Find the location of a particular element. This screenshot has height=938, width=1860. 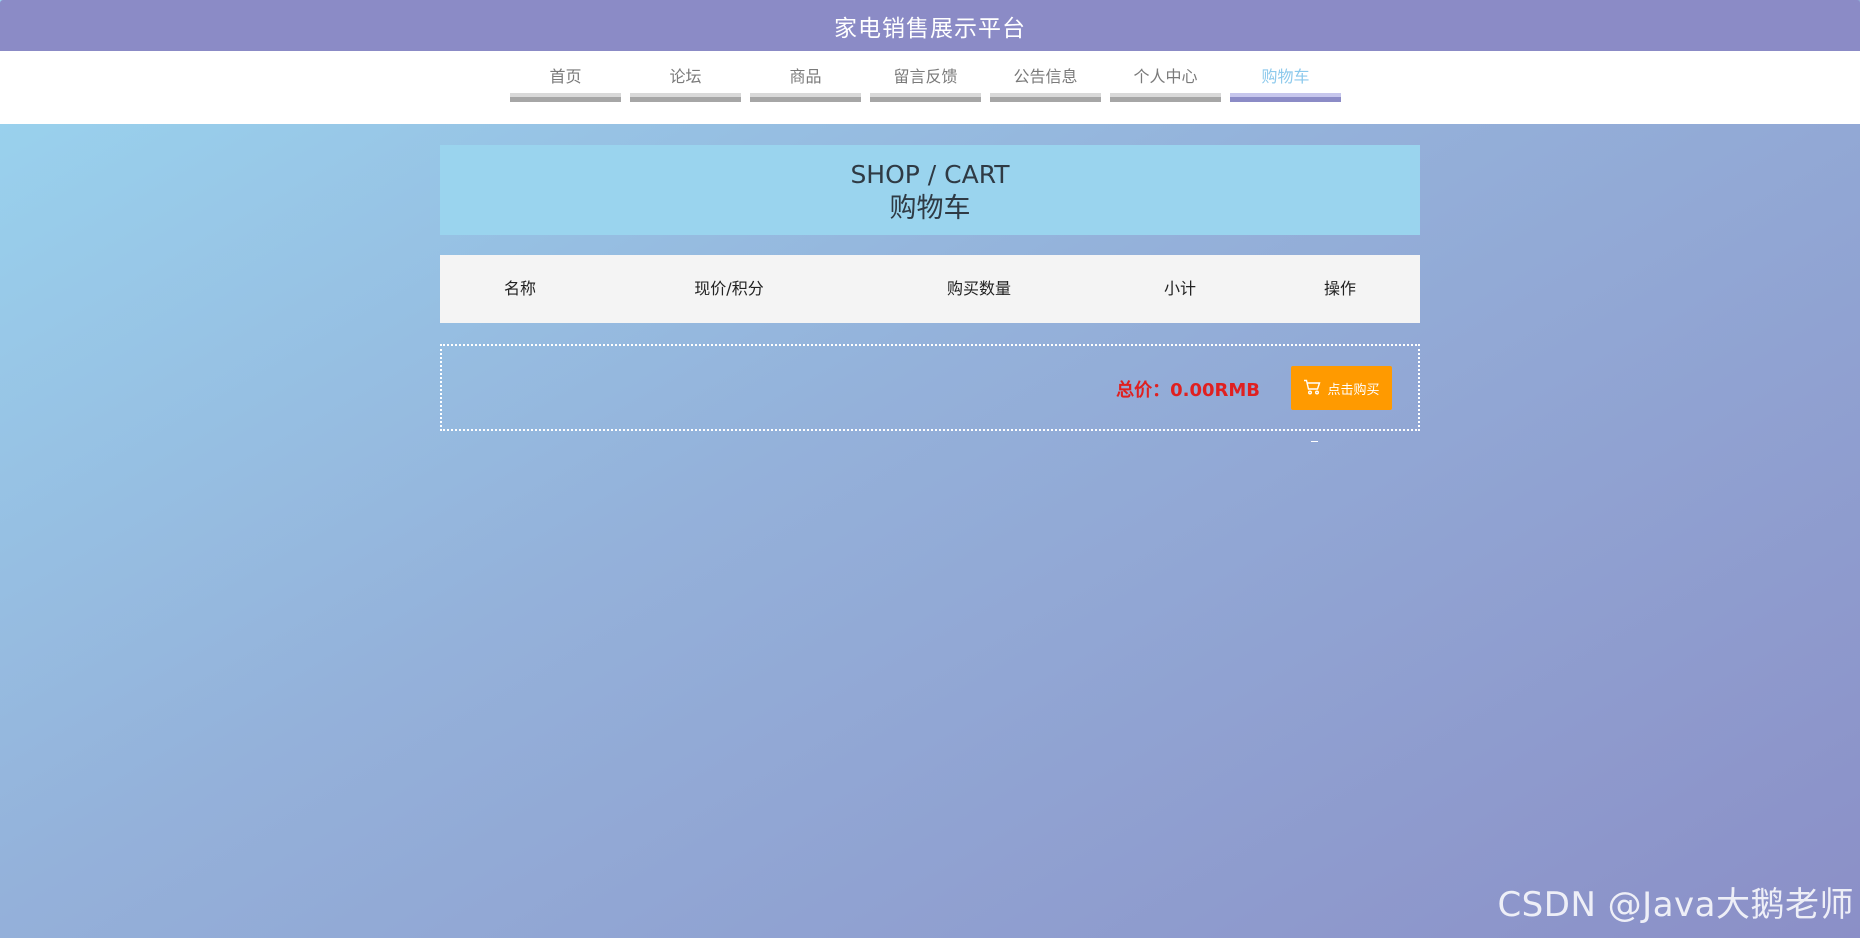

cart-icon is located at coordinates (1312, 388).